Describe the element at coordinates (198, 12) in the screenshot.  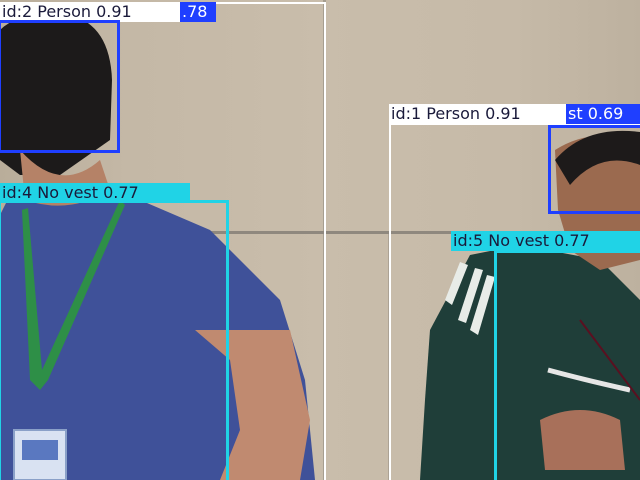
I see `detection-label-head-left: .78` at that location.